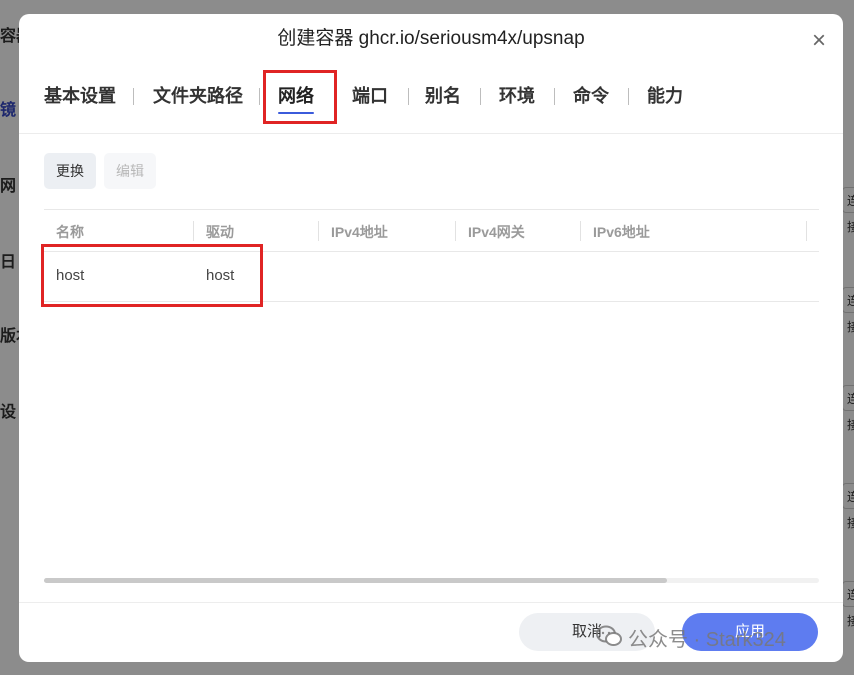 This screenshot has width=854, height=675. Describe the element at coordinates (220, 232) in the screenshot. I see `column-header-driver: 驱动` at that location.